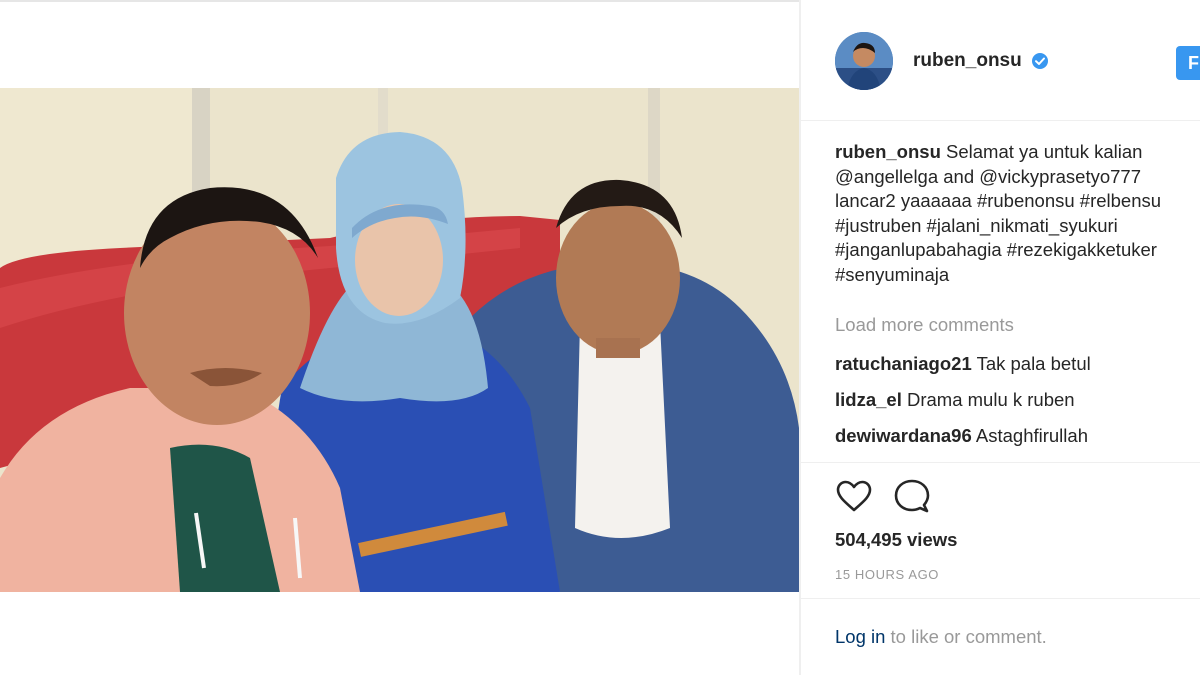 The height and width of the screenshot is (675, 1200). Describe the element at coordinates (903, 363) in the screenshot. I see `comment-username: ratuchaniago21` at that location.